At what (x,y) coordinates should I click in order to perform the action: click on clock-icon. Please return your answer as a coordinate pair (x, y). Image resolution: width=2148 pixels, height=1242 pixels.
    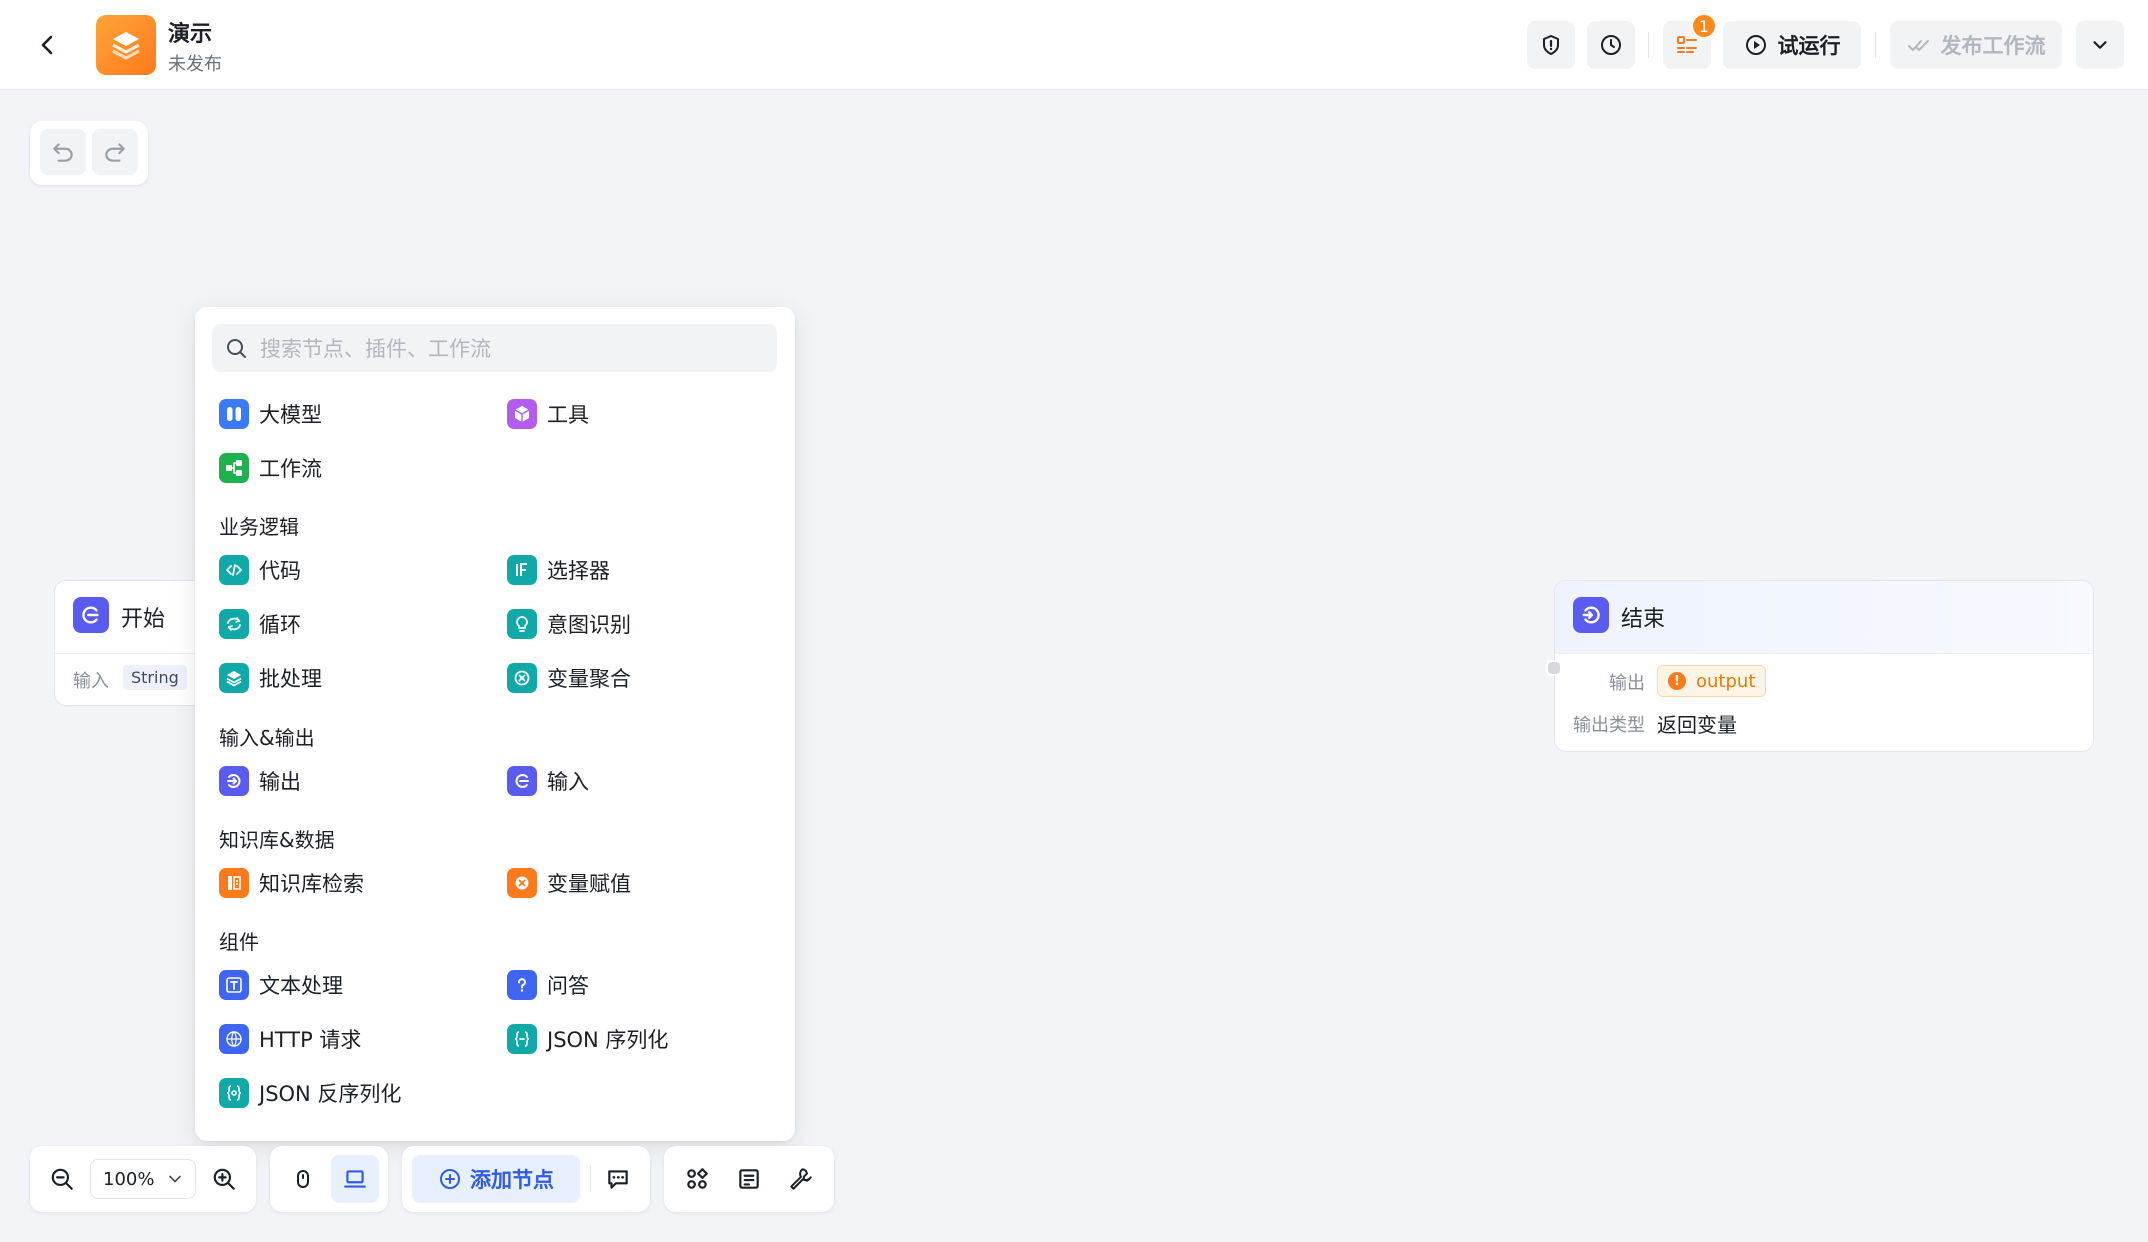
    Looking at the image, I should click on (1611, 45).